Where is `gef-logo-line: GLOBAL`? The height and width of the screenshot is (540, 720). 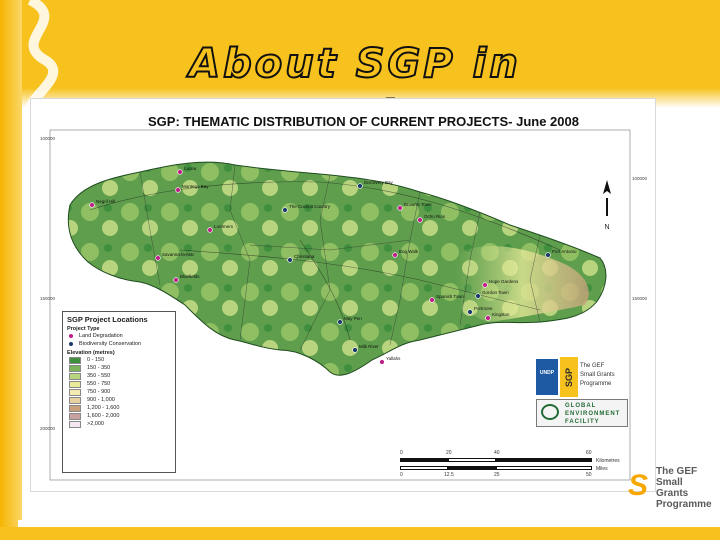
gef-logo-line: GLOBAL is located at coordinates (581, 406).